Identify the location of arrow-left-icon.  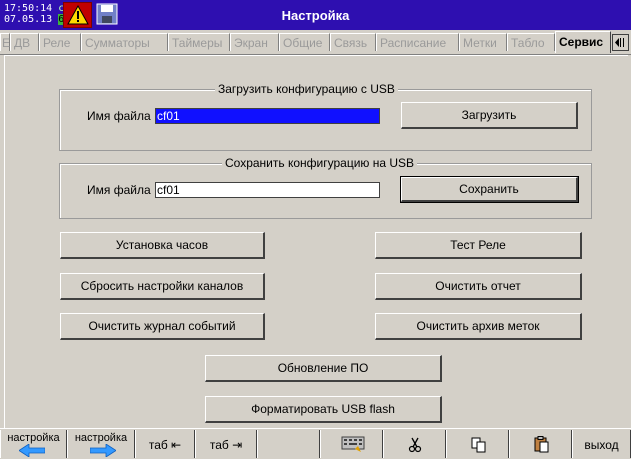
(32, 450).